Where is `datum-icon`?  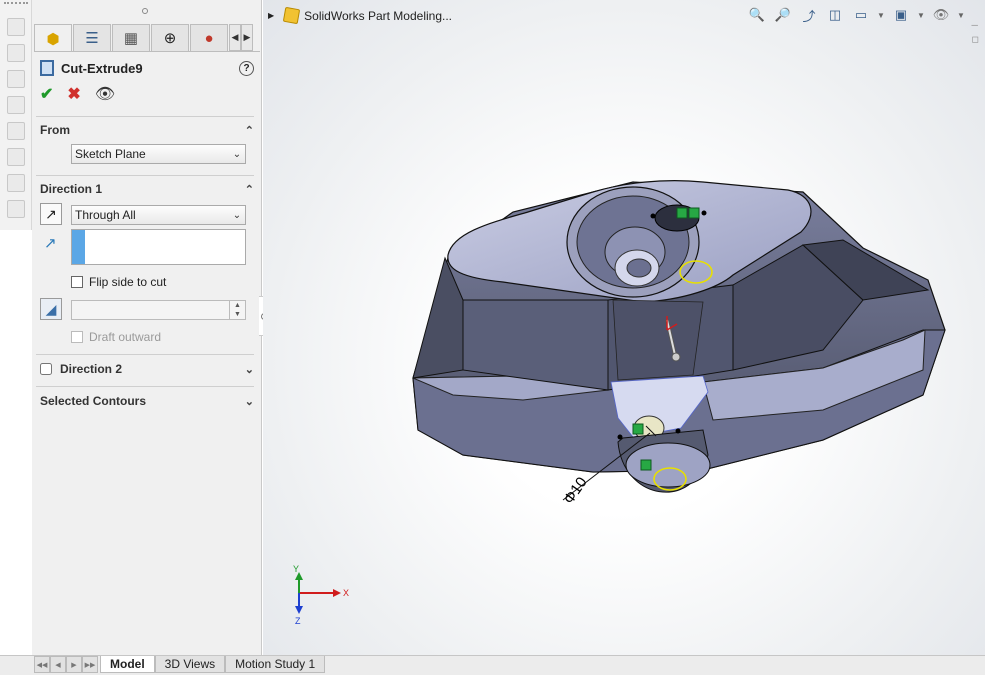
datum-icon is located at coordinates (16, 157).